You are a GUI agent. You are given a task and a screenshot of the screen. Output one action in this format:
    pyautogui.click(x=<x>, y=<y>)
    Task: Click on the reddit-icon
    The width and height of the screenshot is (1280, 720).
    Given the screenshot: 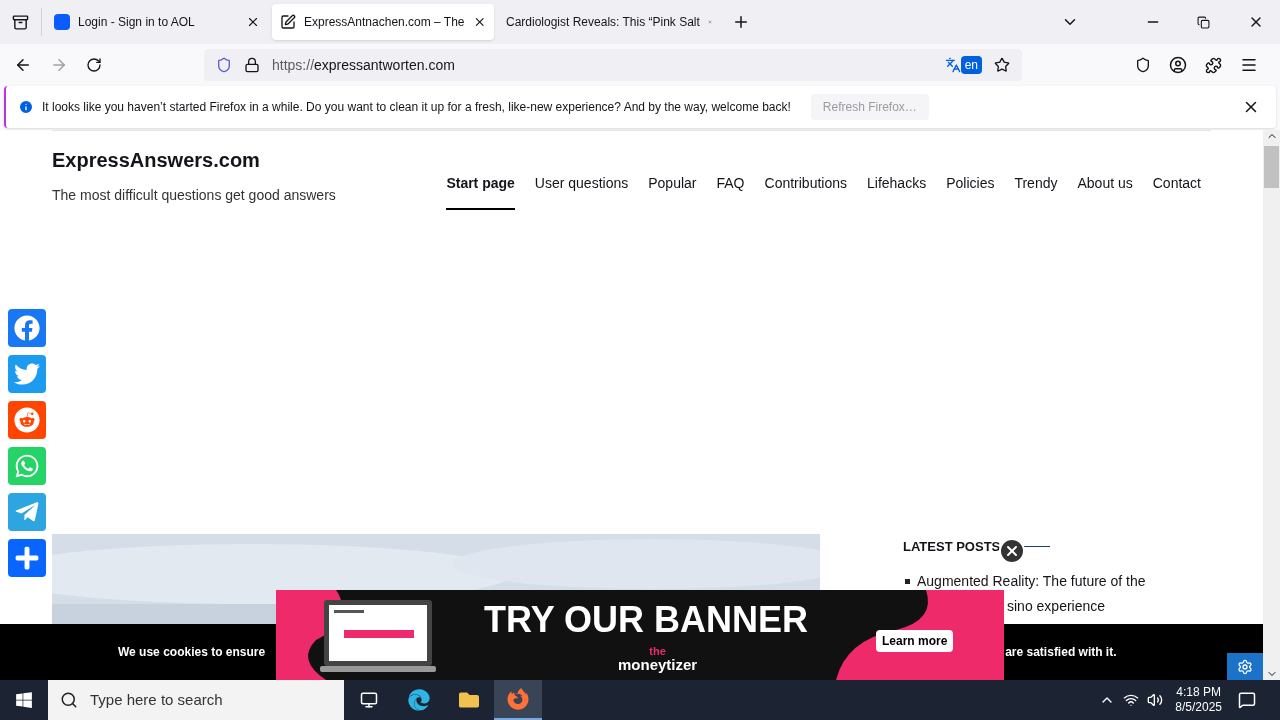 What is the action you would take?
    pyautogui.click(x=27, y=420)
    